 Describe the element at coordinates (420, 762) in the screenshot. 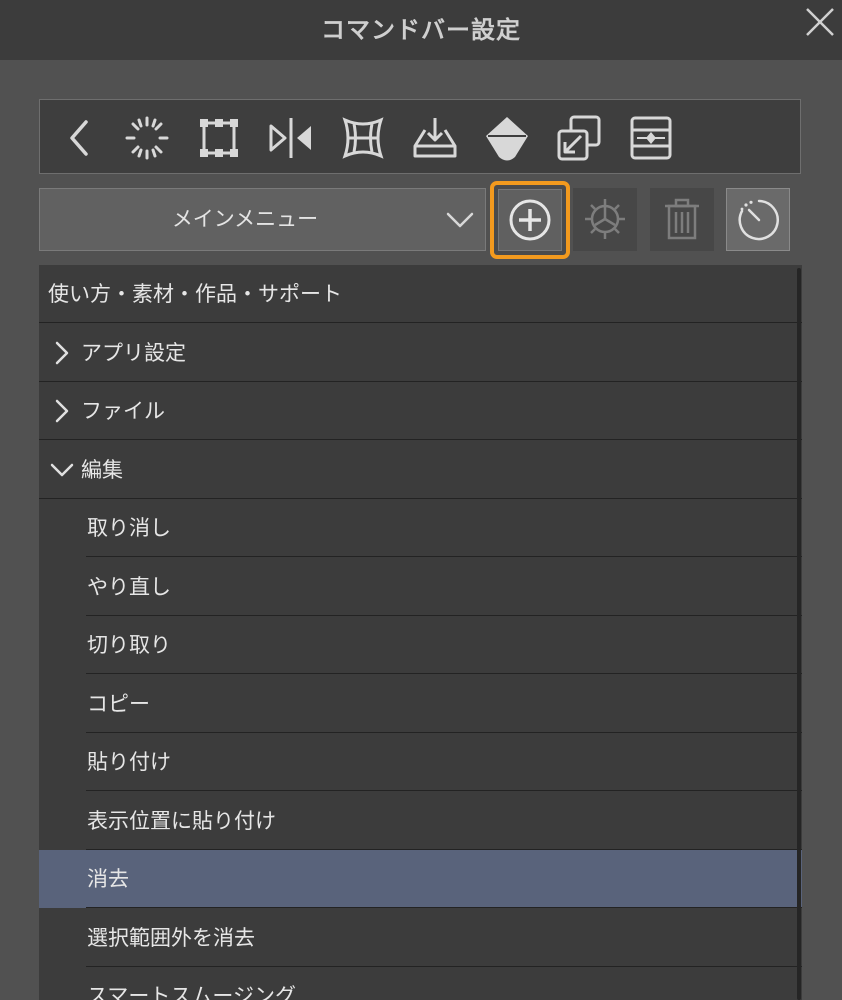

I see `list-item: 貼り付け` at that location.